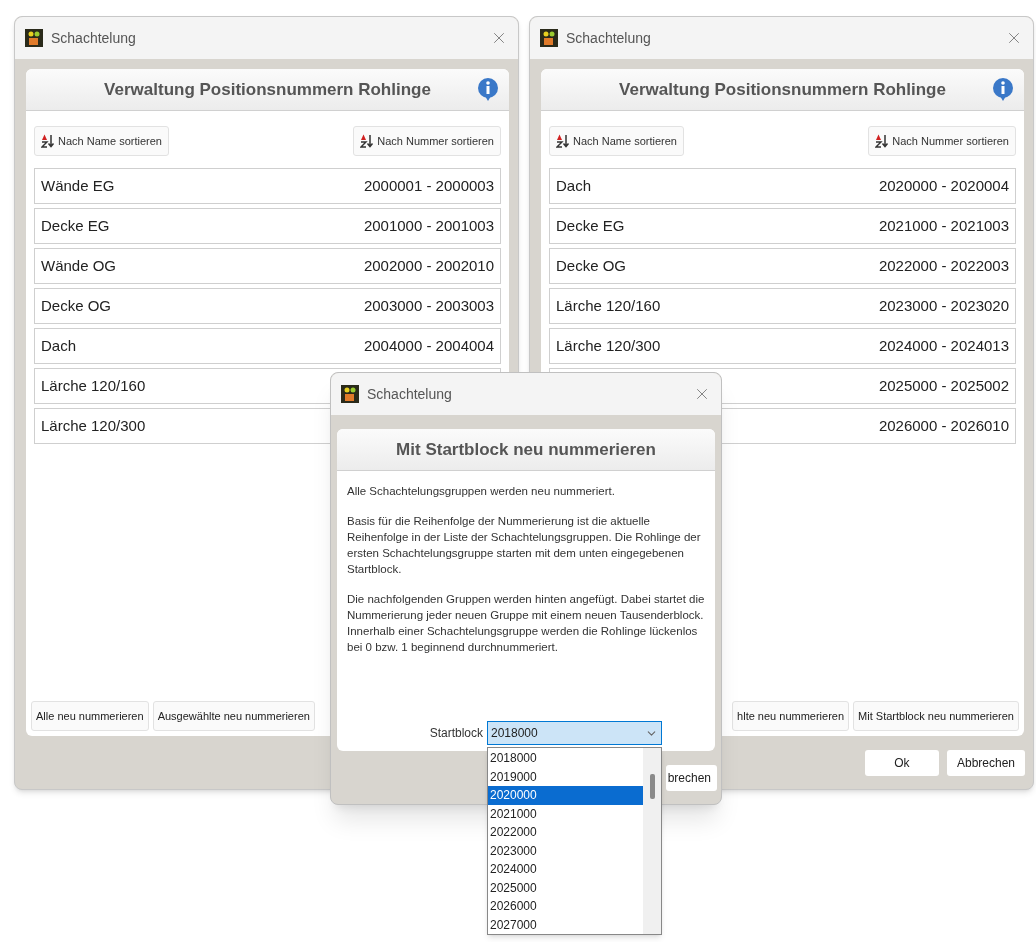 The width and height of the screenshot is (1036, 942). I want to click on dialog-button: brechen, so click(691, 777).